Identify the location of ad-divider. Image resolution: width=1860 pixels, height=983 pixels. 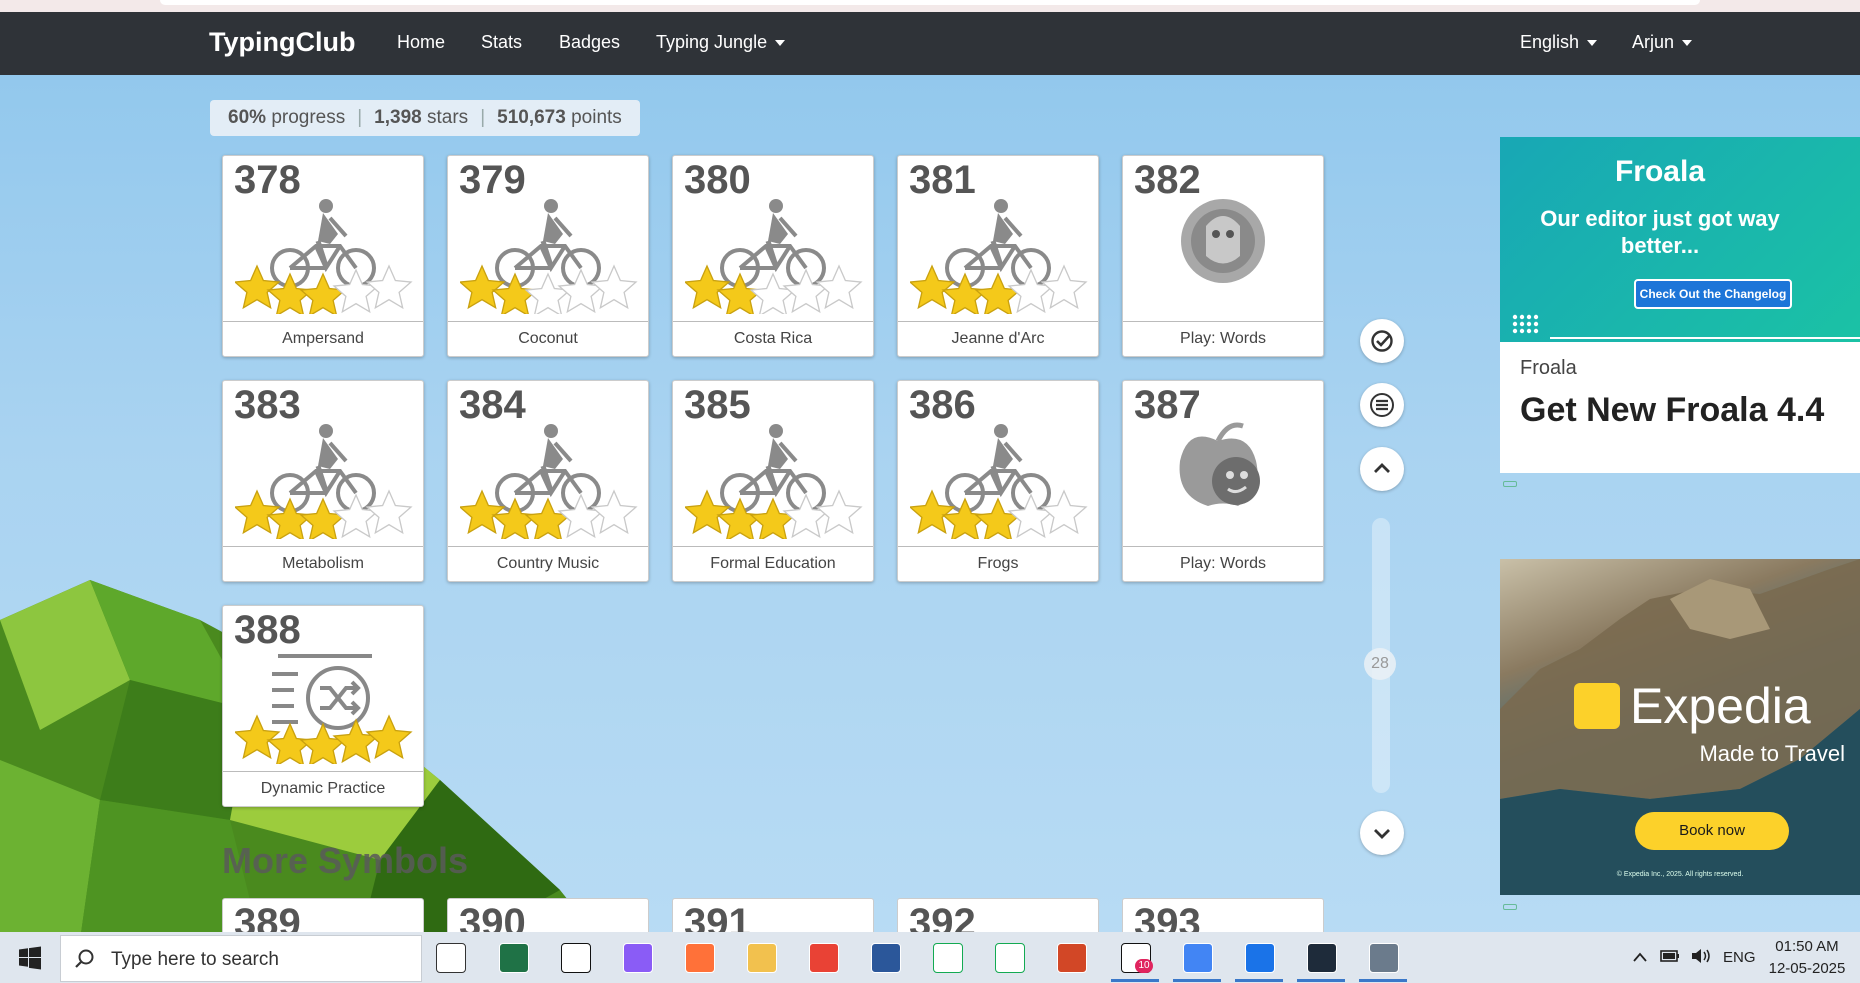
(1705, 338).